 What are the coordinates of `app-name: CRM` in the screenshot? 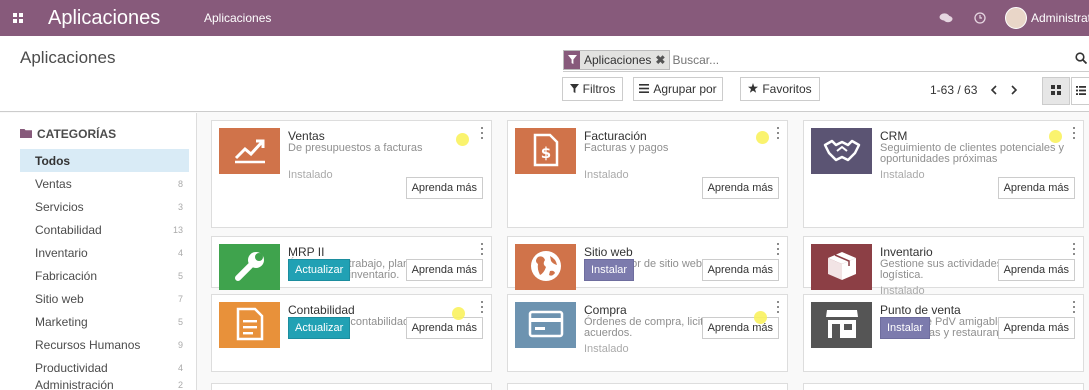 It's located at (894, 136).